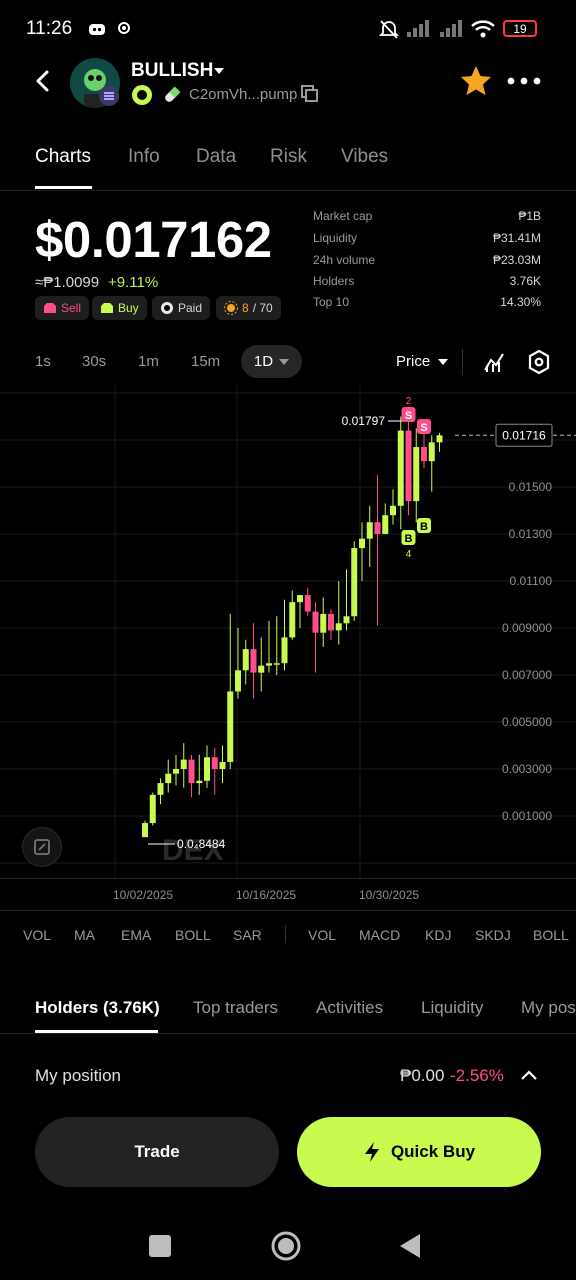  What do you see at coordinates (335, 238) in the screenshot?
I see `stat-label-liquidity: Liquidity` at bounding box center [335, 238].